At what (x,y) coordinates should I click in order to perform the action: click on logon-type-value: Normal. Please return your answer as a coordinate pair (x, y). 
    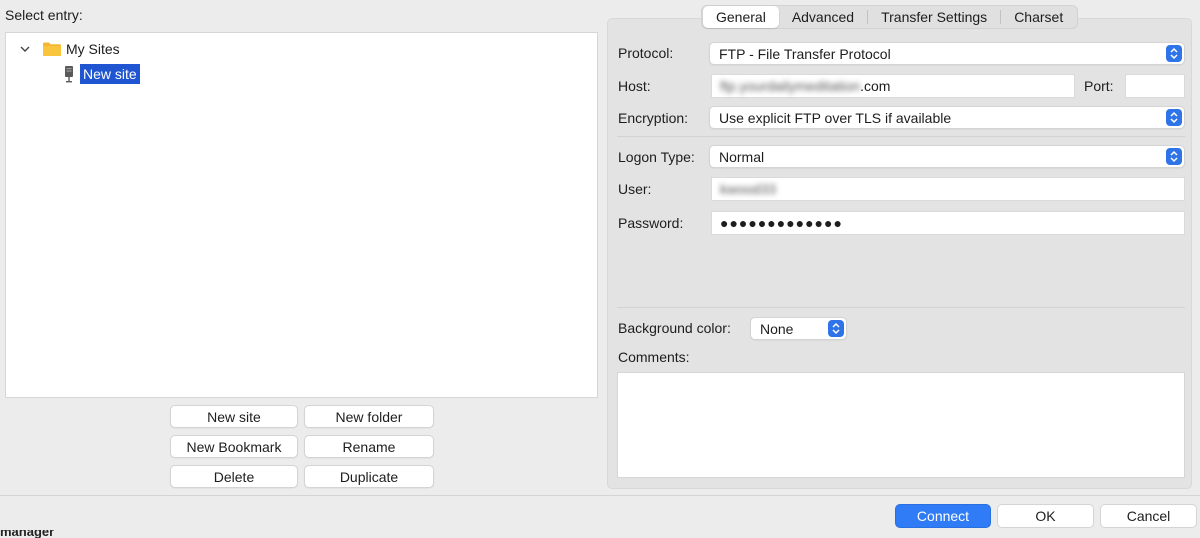
    Looking at the image, I should click on (742, 156).